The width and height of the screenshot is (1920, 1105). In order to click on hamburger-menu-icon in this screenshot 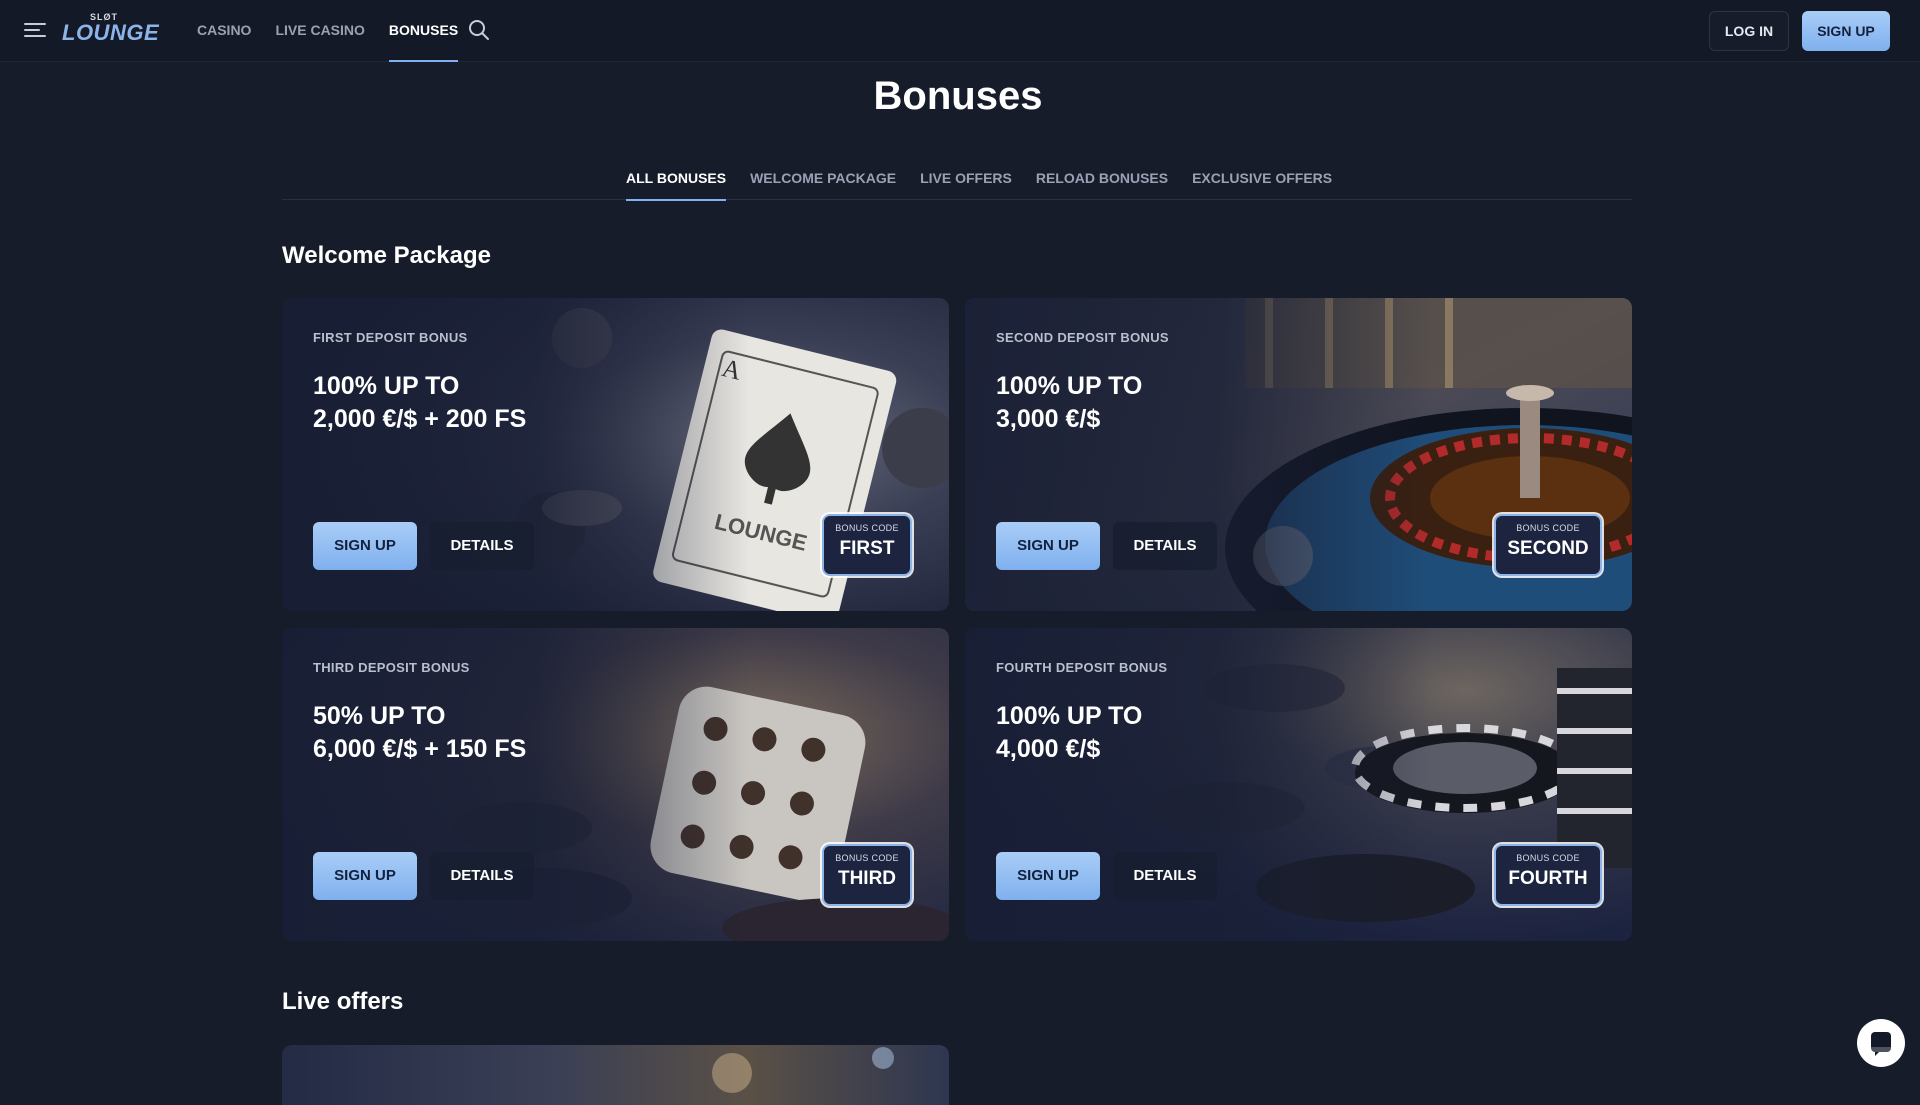, I will do `click(36, 30)`.